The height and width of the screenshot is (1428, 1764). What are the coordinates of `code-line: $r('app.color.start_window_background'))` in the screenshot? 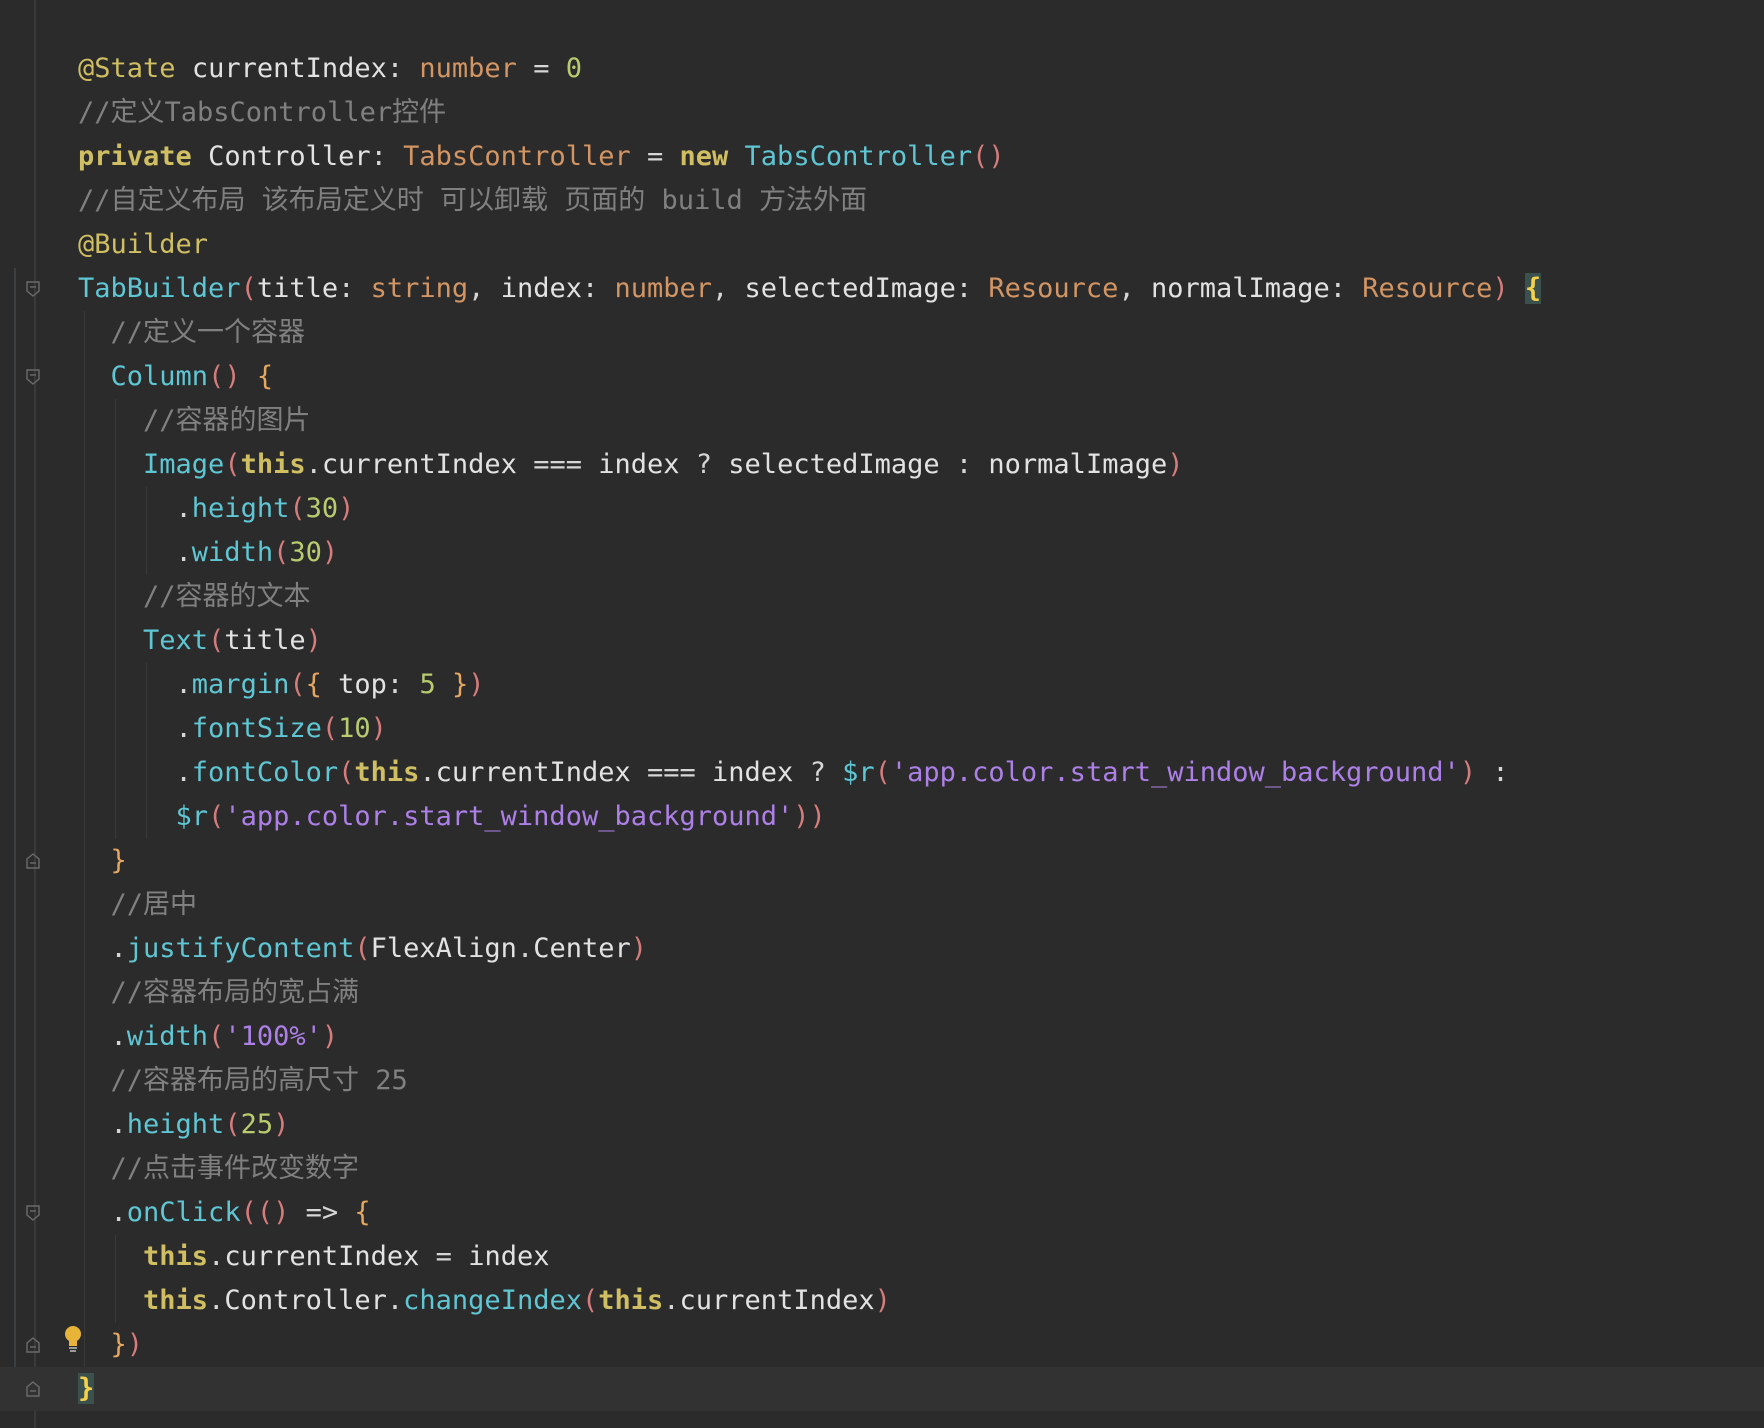 It's located at (882, 817).